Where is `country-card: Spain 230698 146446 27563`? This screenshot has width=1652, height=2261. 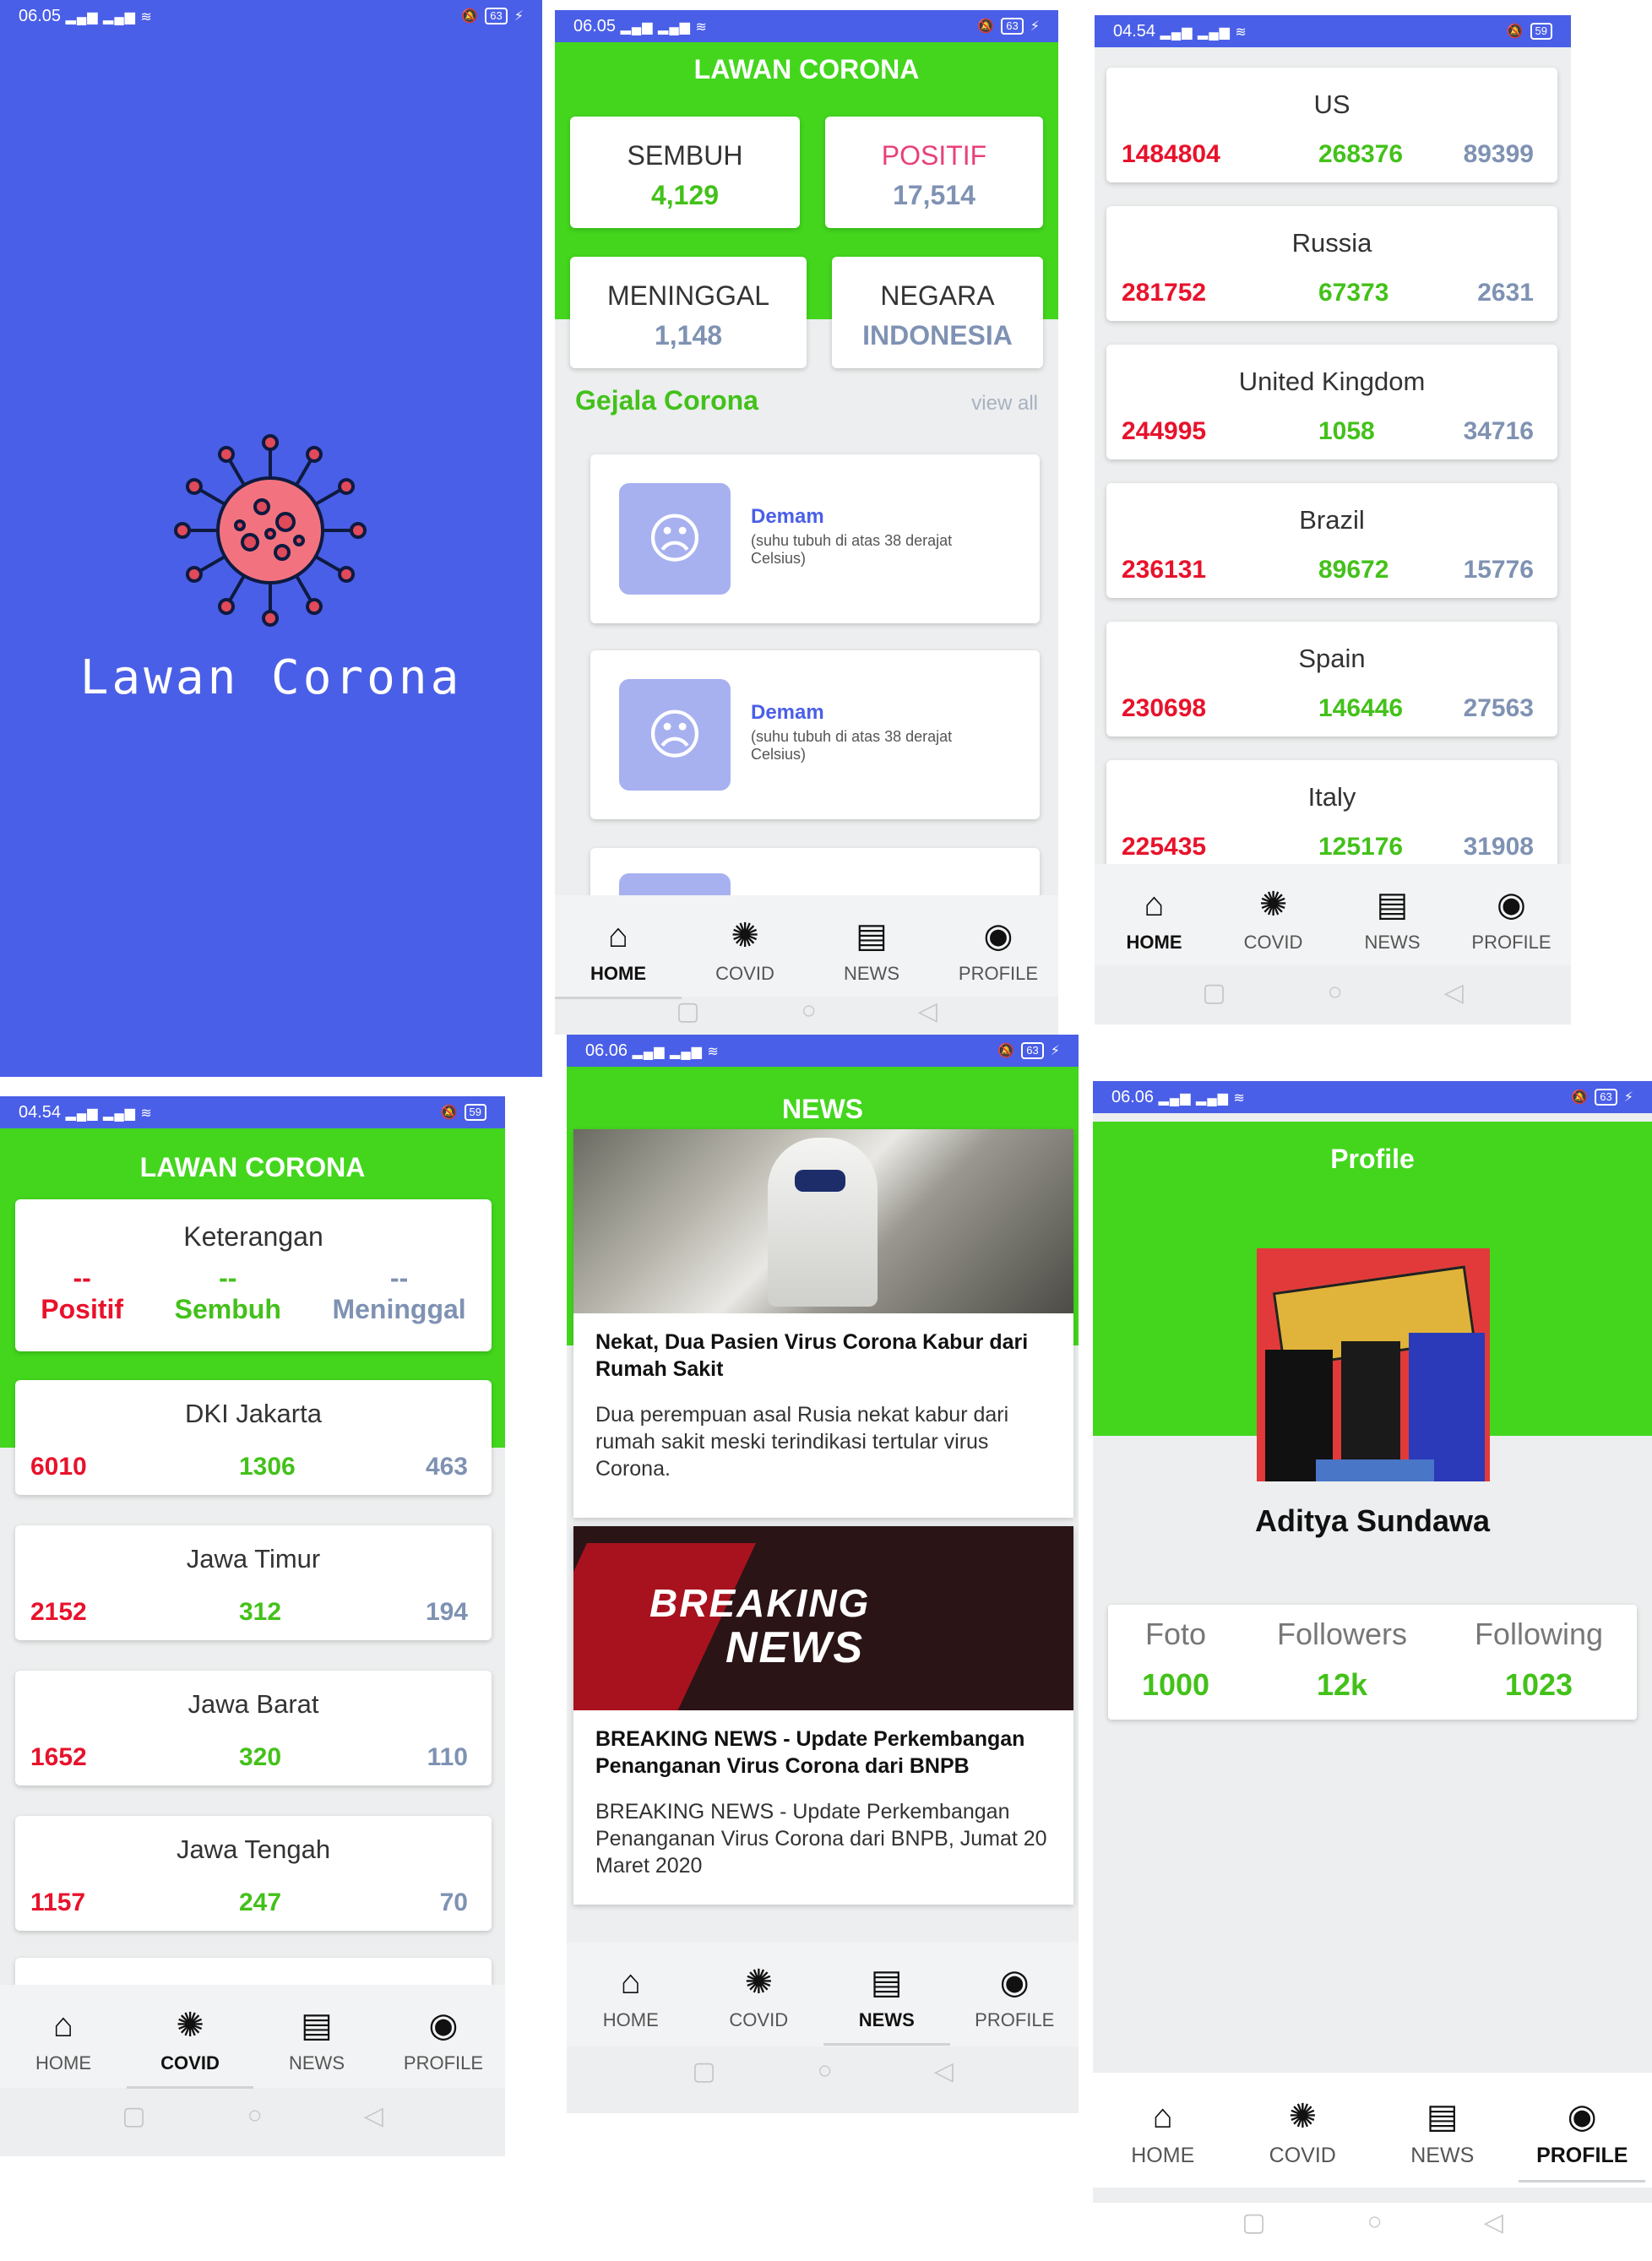 country-card: Spain 230698 146446 27563 is located at coordinates (1331, 679).